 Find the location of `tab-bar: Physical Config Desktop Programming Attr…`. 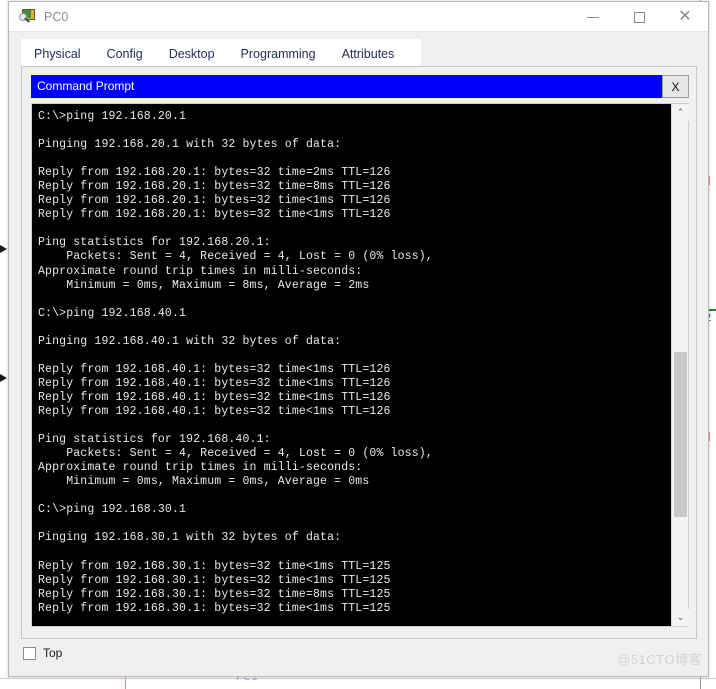

tab-bar: Physical Config Desktop Programming Attr… is located at coordinates (221, 53).